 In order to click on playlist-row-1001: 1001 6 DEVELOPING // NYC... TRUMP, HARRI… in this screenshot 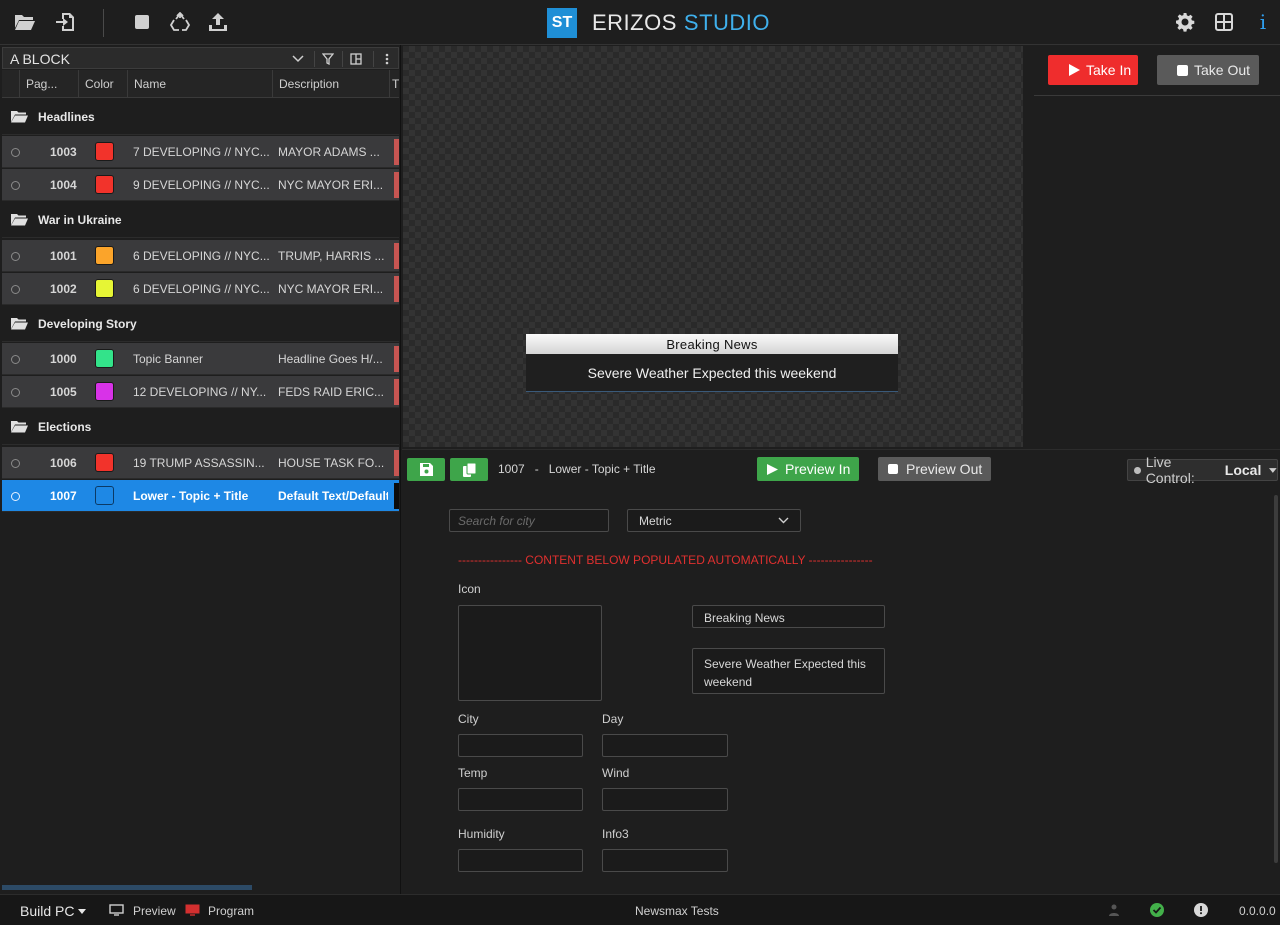, I will do `click(200, 256)`.